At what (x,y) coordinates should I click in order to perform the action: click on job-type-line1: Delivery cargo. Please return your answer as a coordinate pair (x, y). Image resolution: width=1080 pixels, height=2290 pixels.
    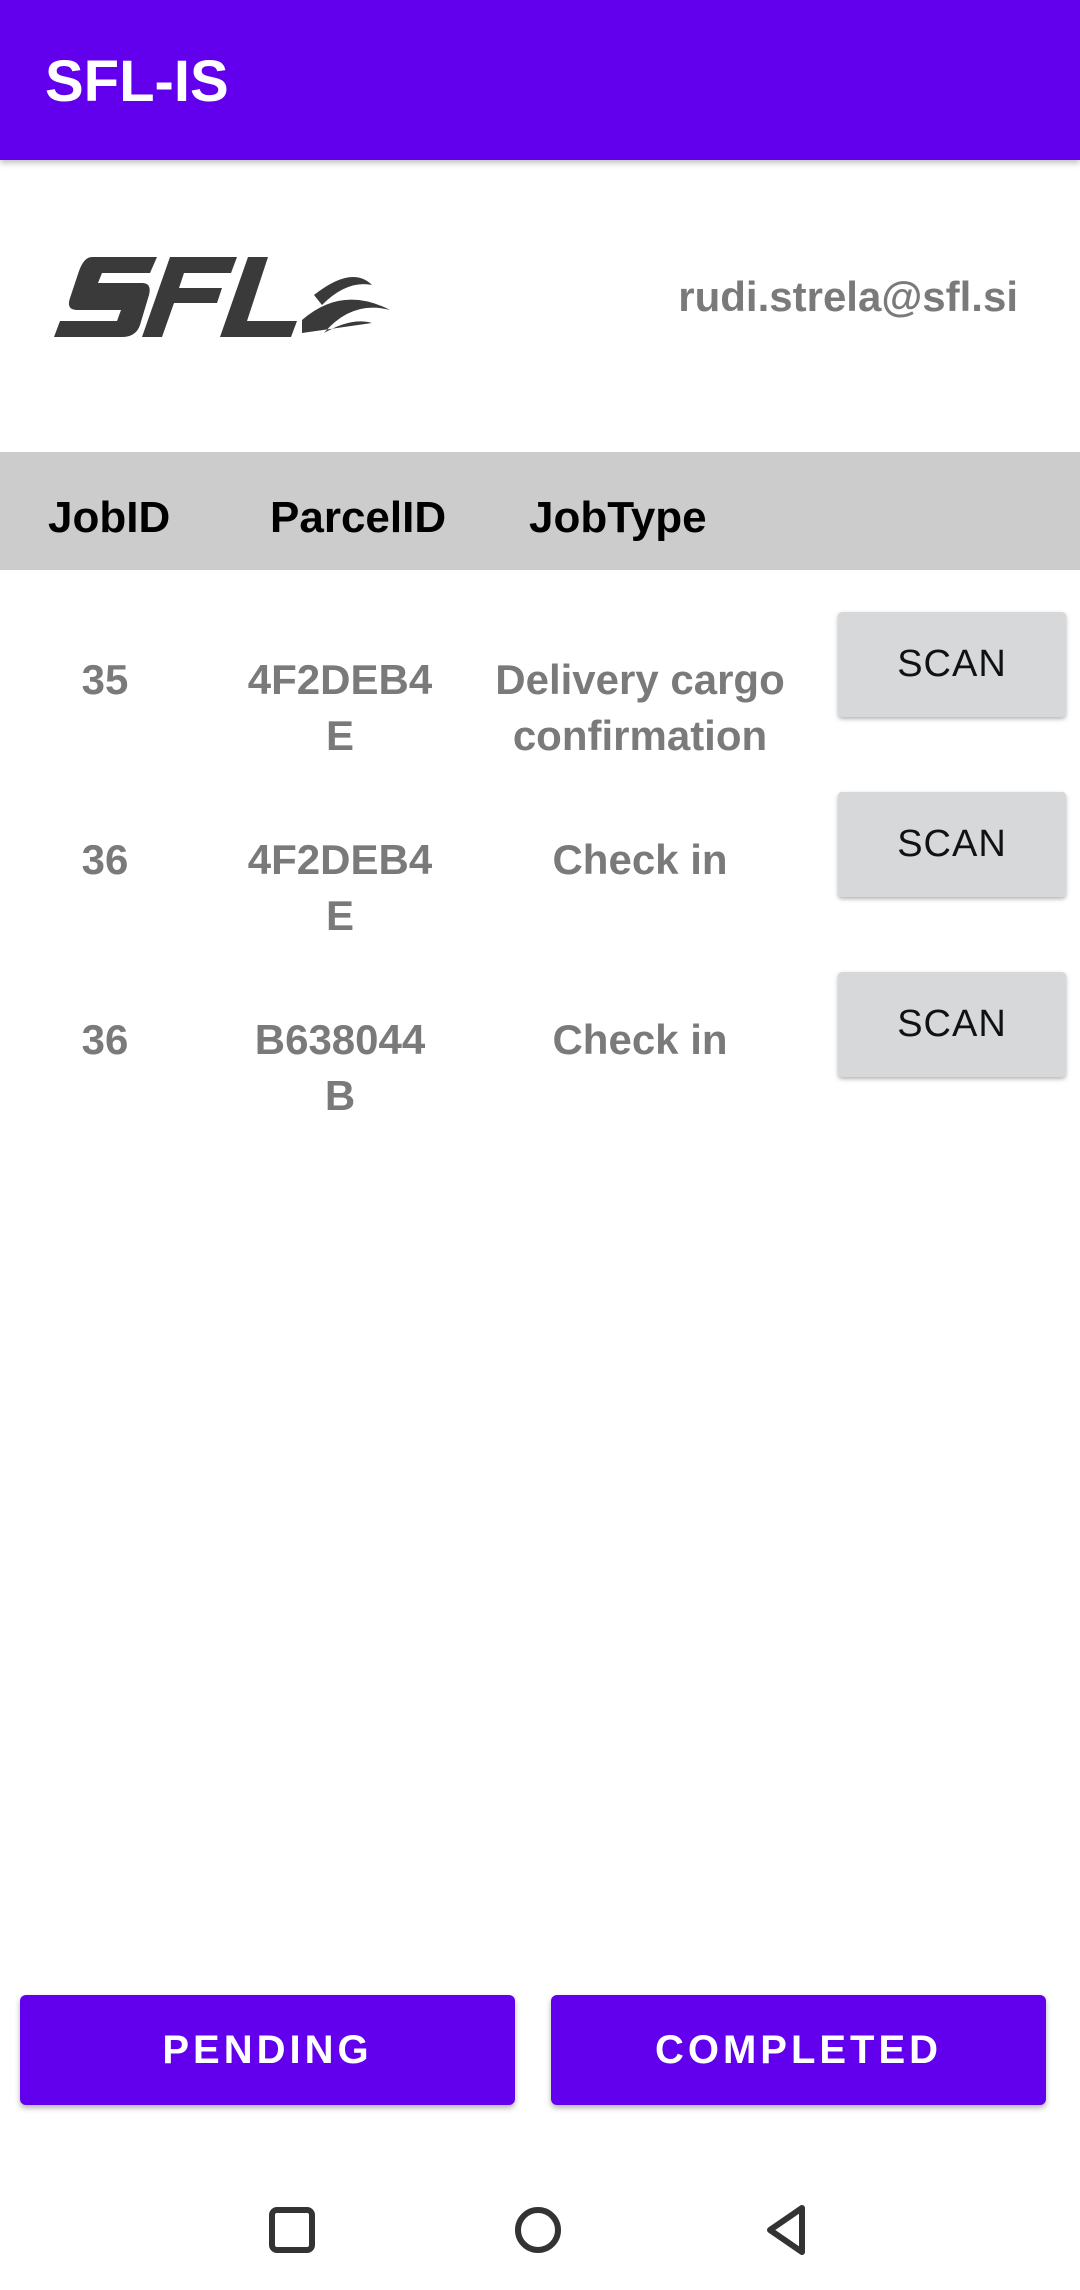
    Looking at the image, I should click on (640, 679).